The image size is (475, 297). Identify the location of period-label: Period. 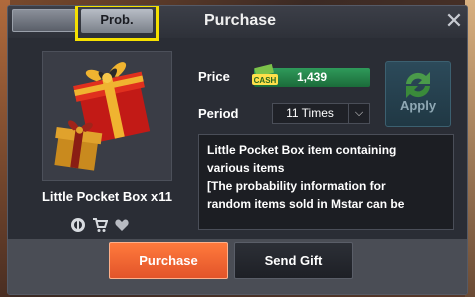
(218, 113).